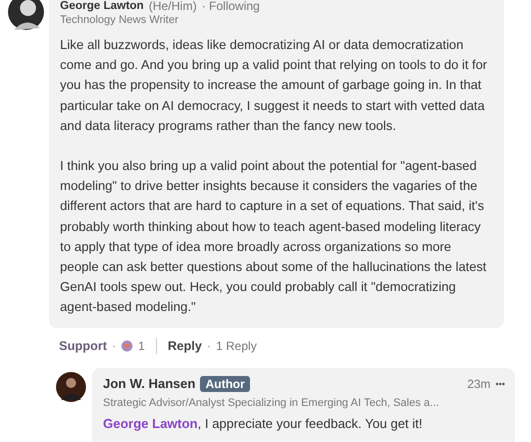  Describe the element at coordinates (102, 6) in the screenshot. I see `author-name: George Lawton` at that location.